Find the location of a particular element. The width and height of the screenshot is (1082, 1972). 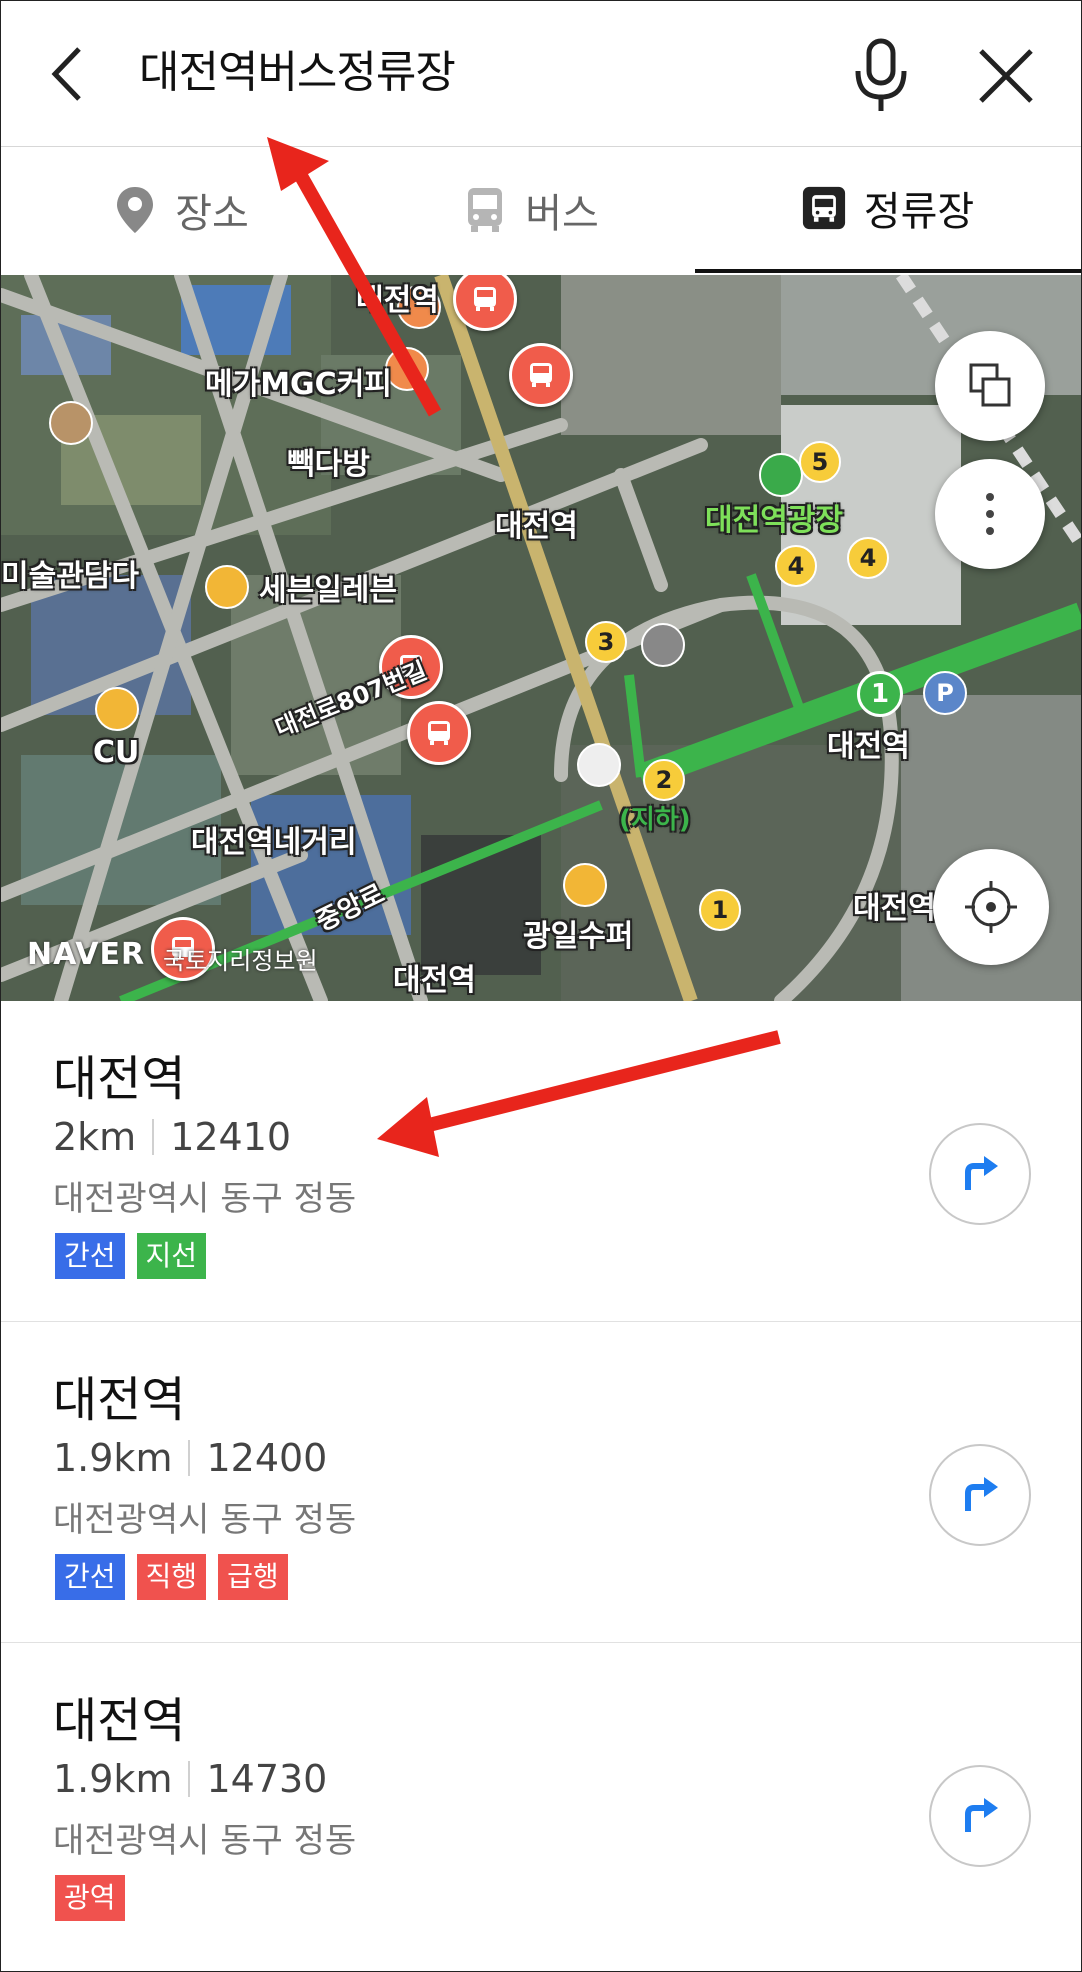

exit-number: 3 is located at coordinates (606, 642).